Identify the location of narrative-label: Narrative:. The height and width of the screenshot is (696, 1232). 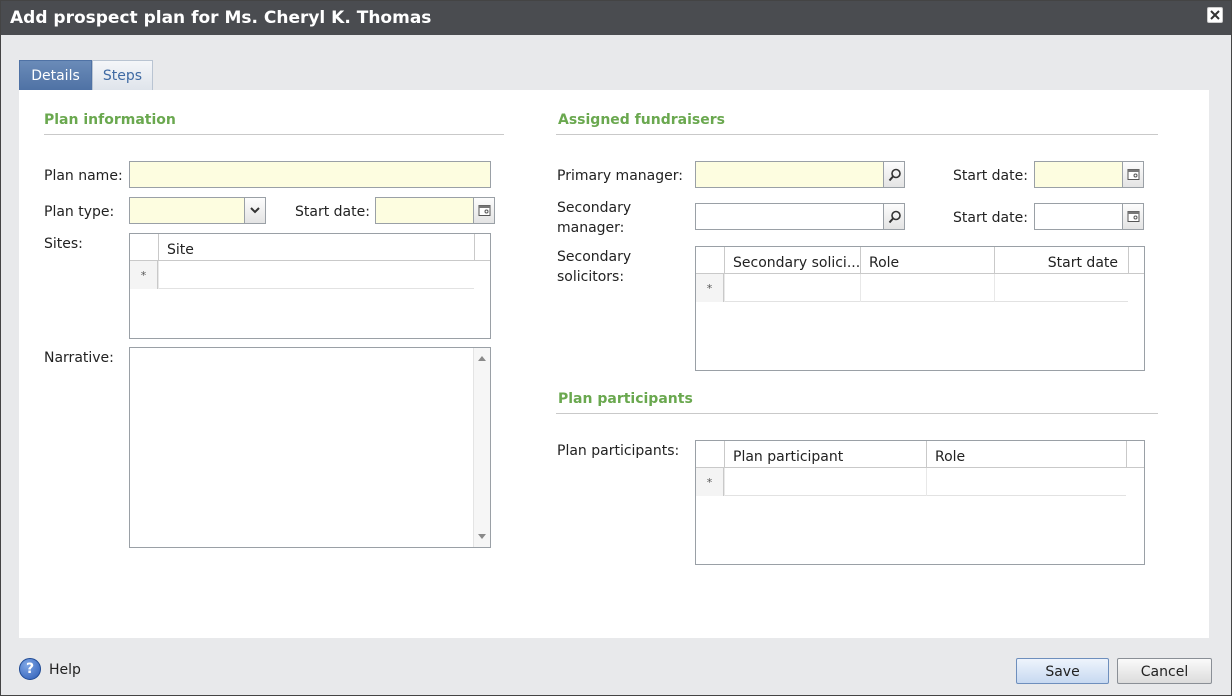
(79, 358).